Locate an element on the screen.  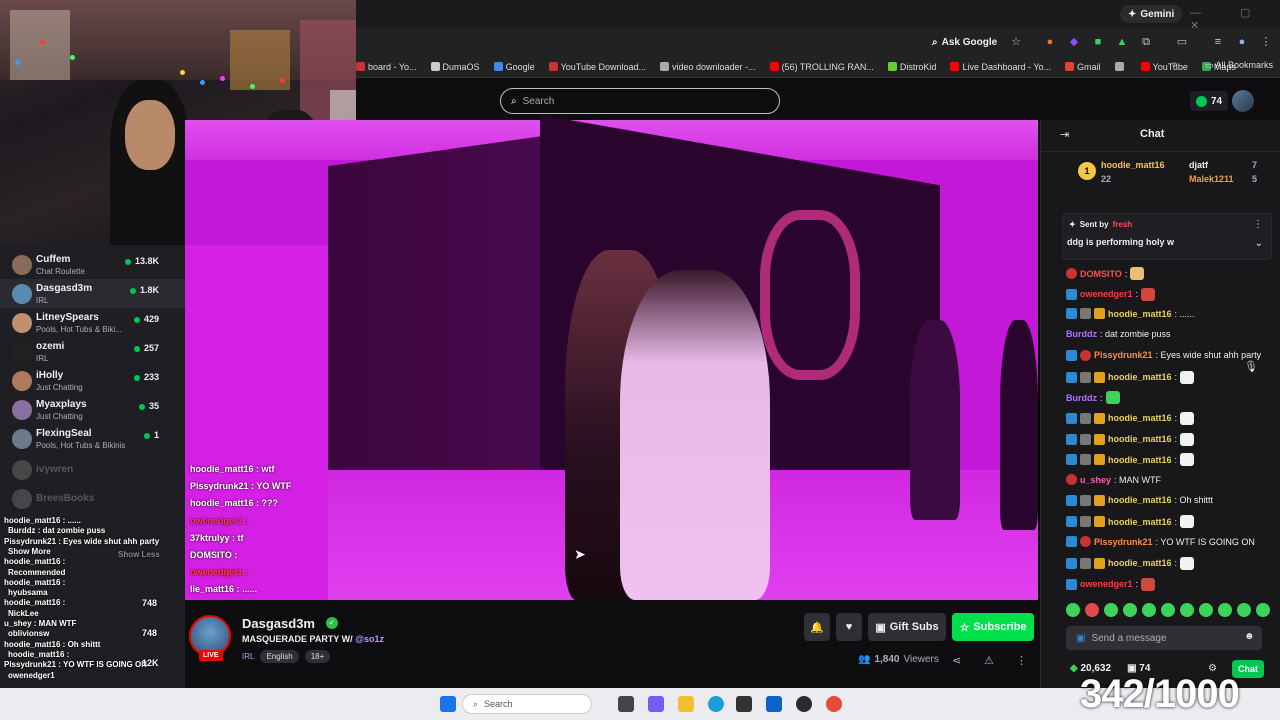
taskbar-search: ⌕ Search is located at coordinates (527, 704).